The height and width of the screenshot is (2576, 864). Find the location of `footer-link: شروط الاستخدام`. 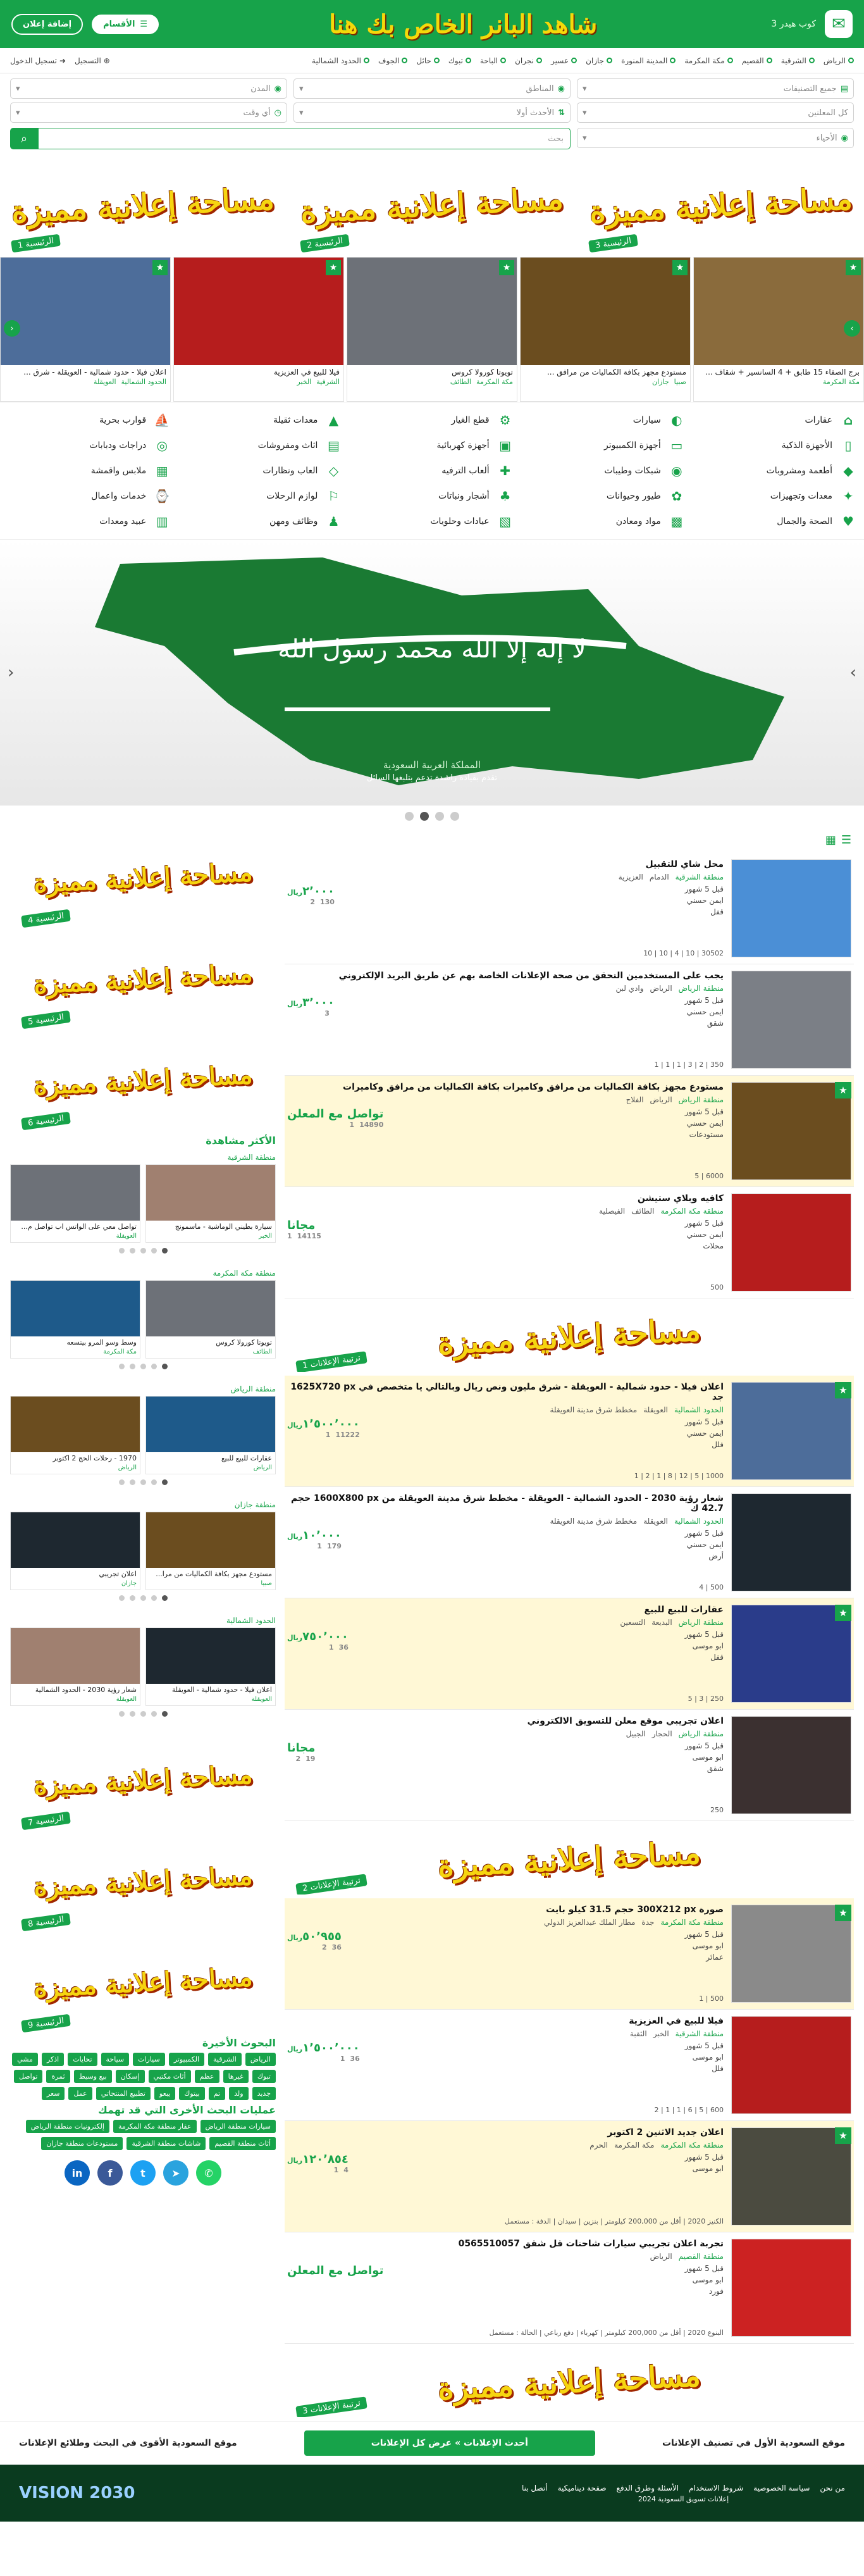

footer-link: شروط الاستخدام is located at coordinates (716, 2488).